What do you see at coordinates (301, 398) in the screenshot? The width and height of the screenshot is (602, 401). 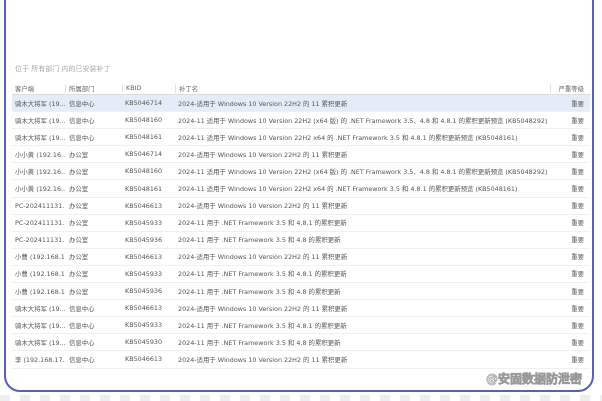 I see `bottom-edge` at bounding box center [301, 398].